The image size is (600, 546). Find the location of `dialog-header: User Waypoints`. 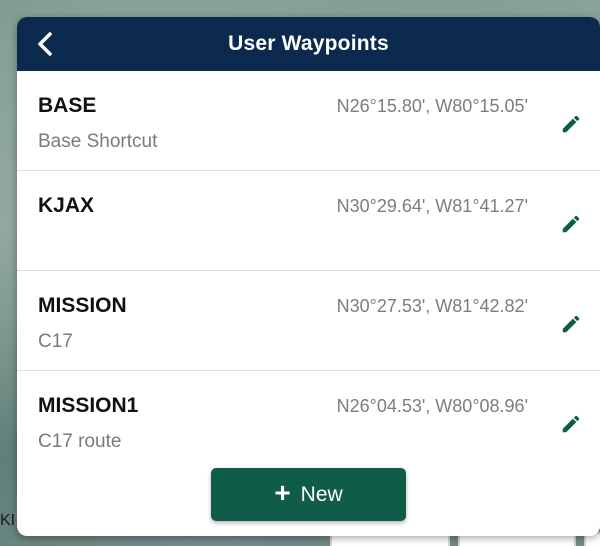

dialog-header: User Waypoints is located at coordinates (308, 44).